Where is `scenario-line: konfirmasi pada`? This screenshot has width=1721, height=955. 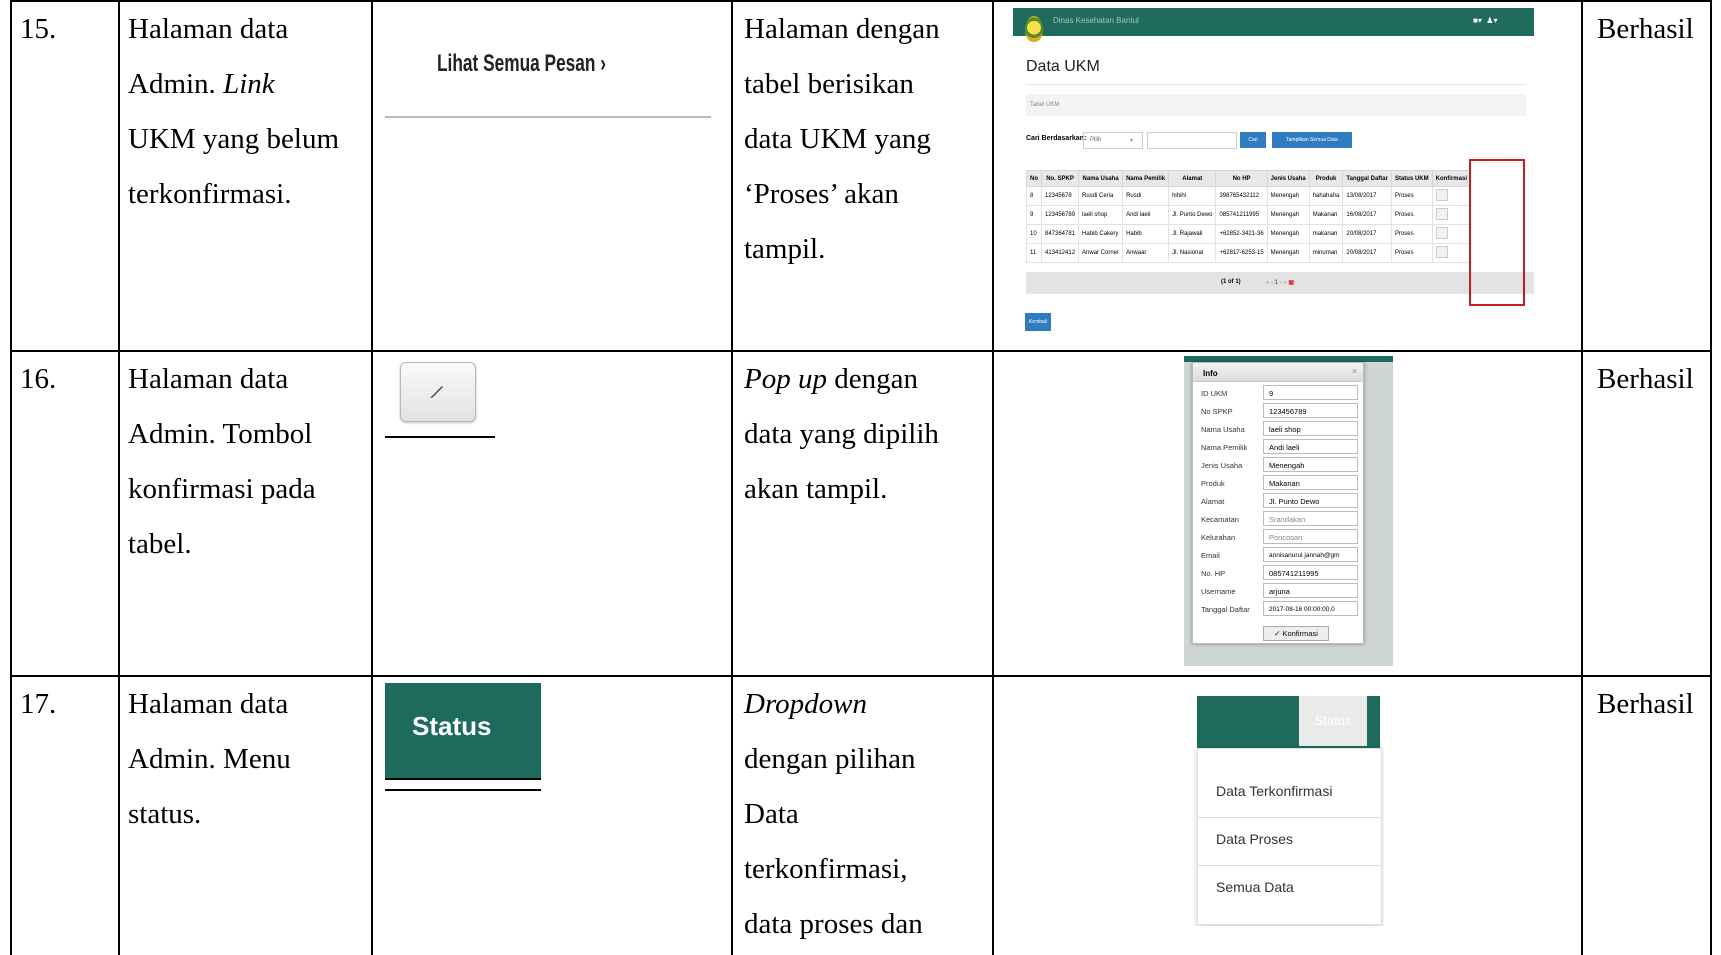
scenario-line: konfirmasi pada is located at coordinates (222, 489).